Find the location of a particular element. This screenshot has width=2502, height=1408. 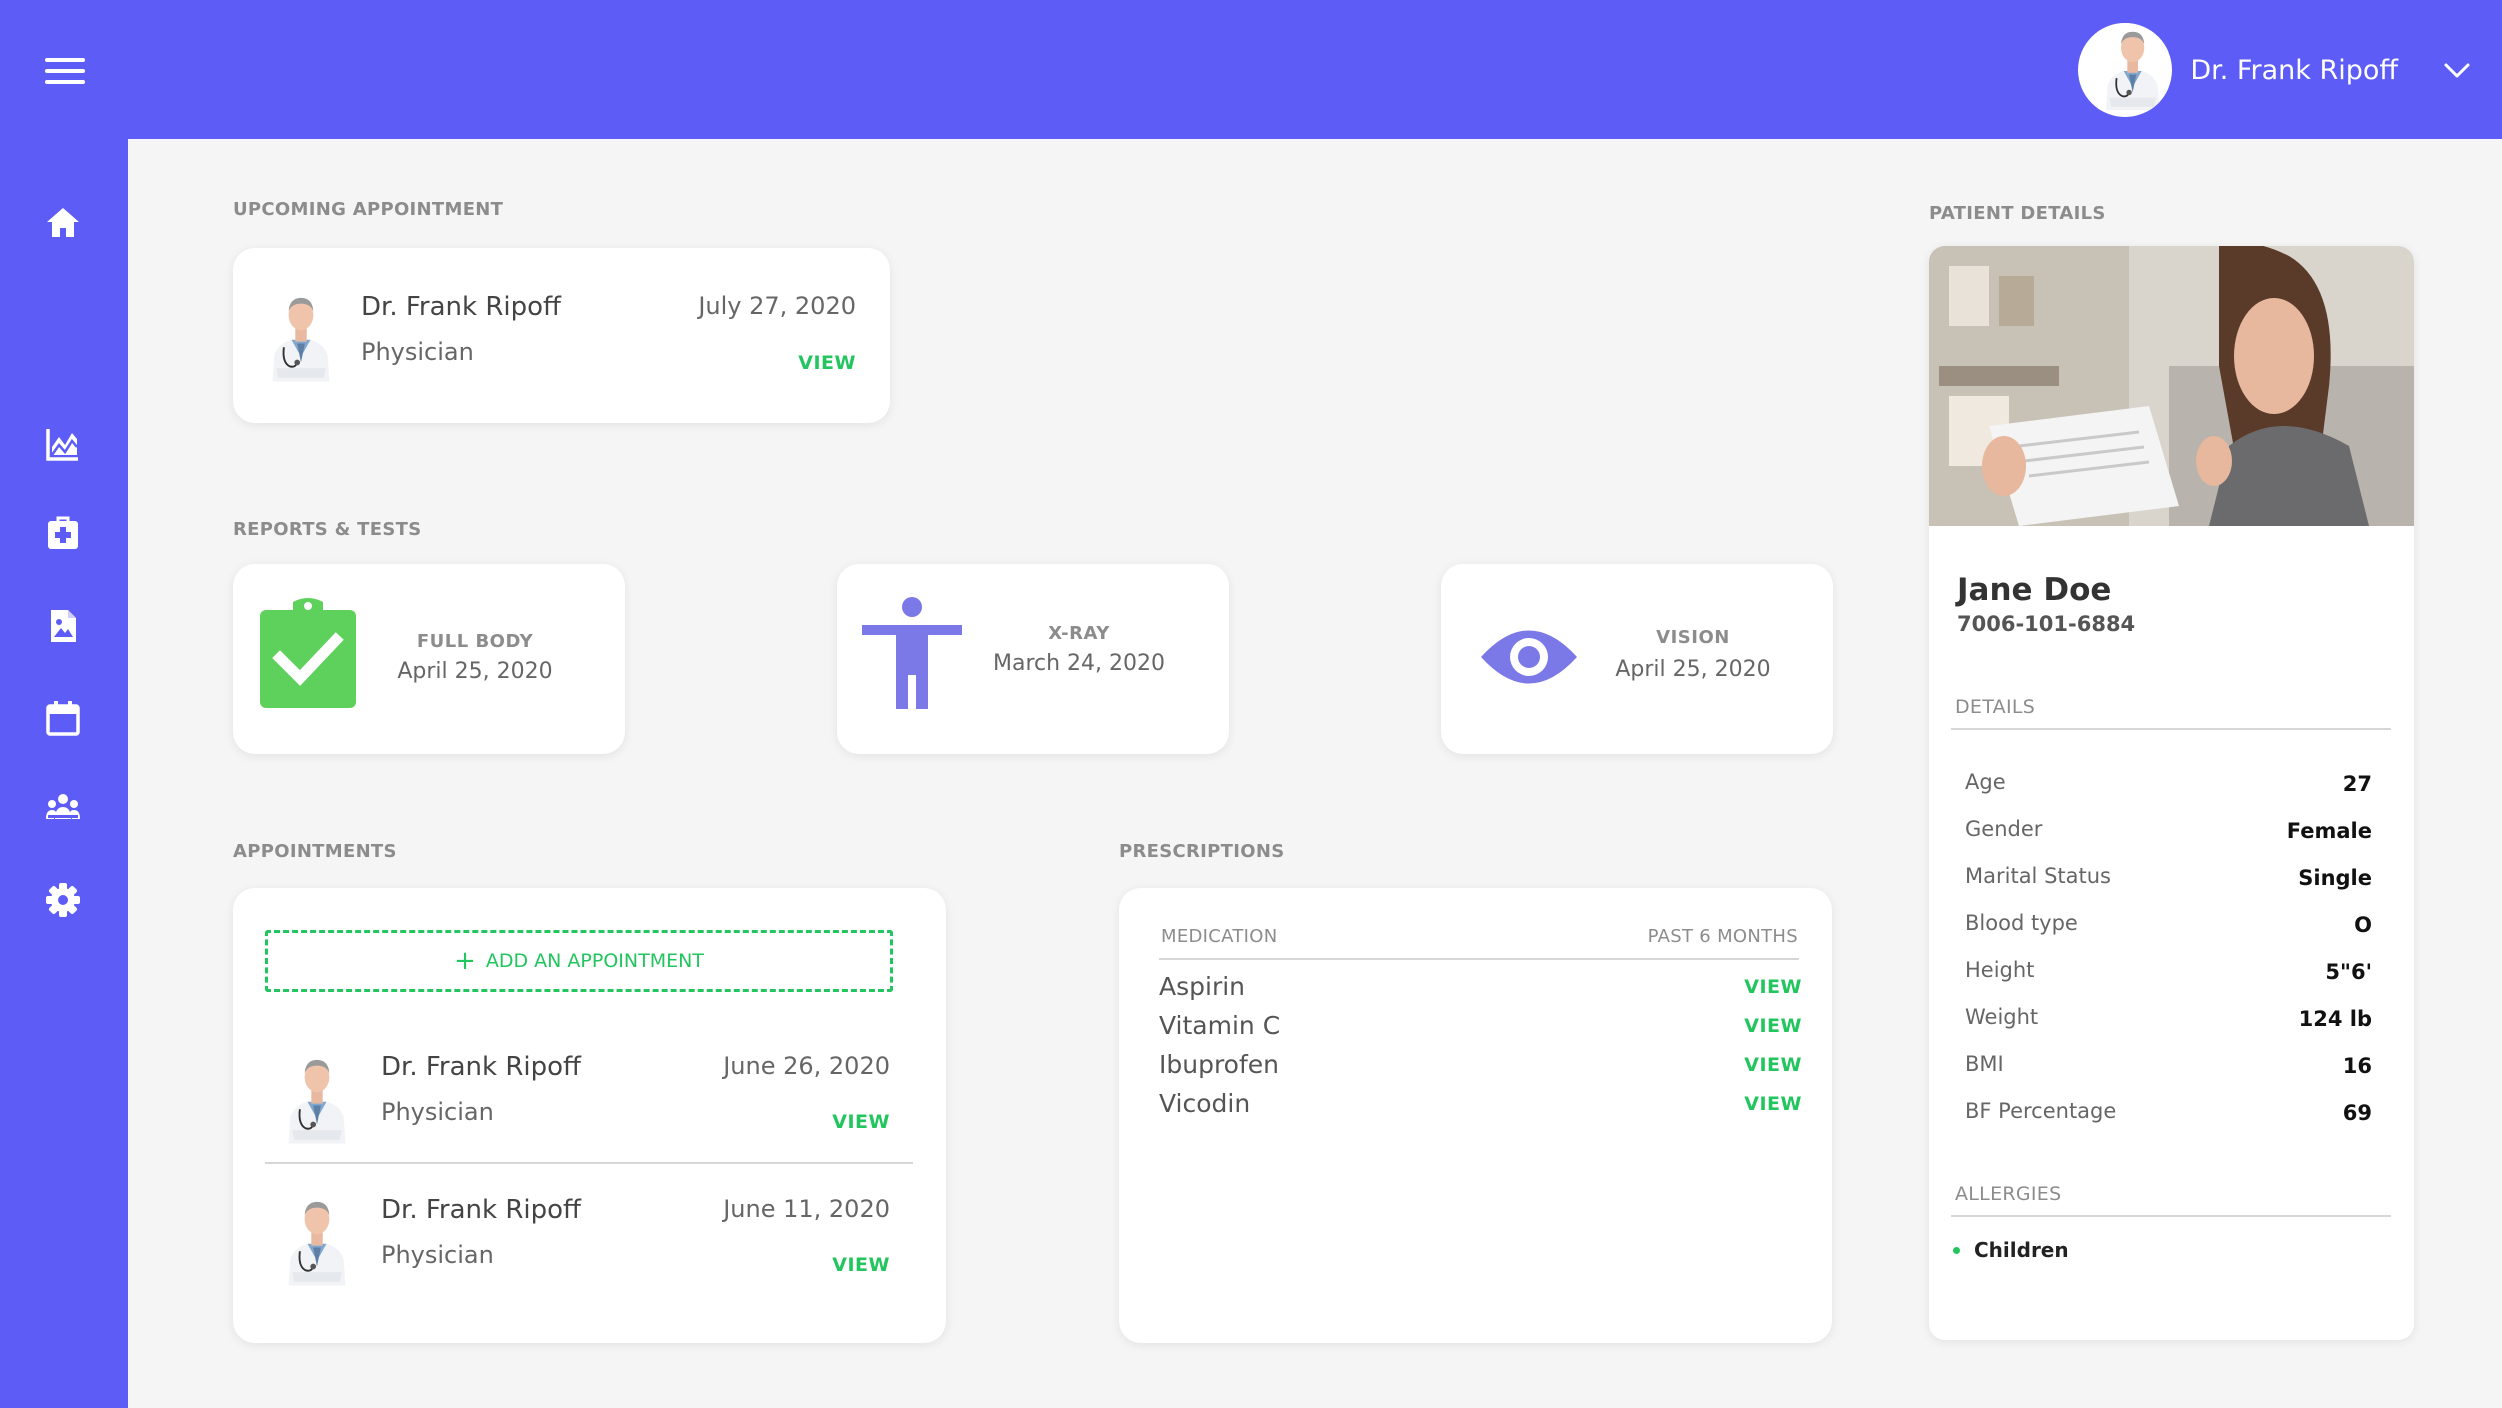

detail-value: O is located at coordinates (2363, 925).